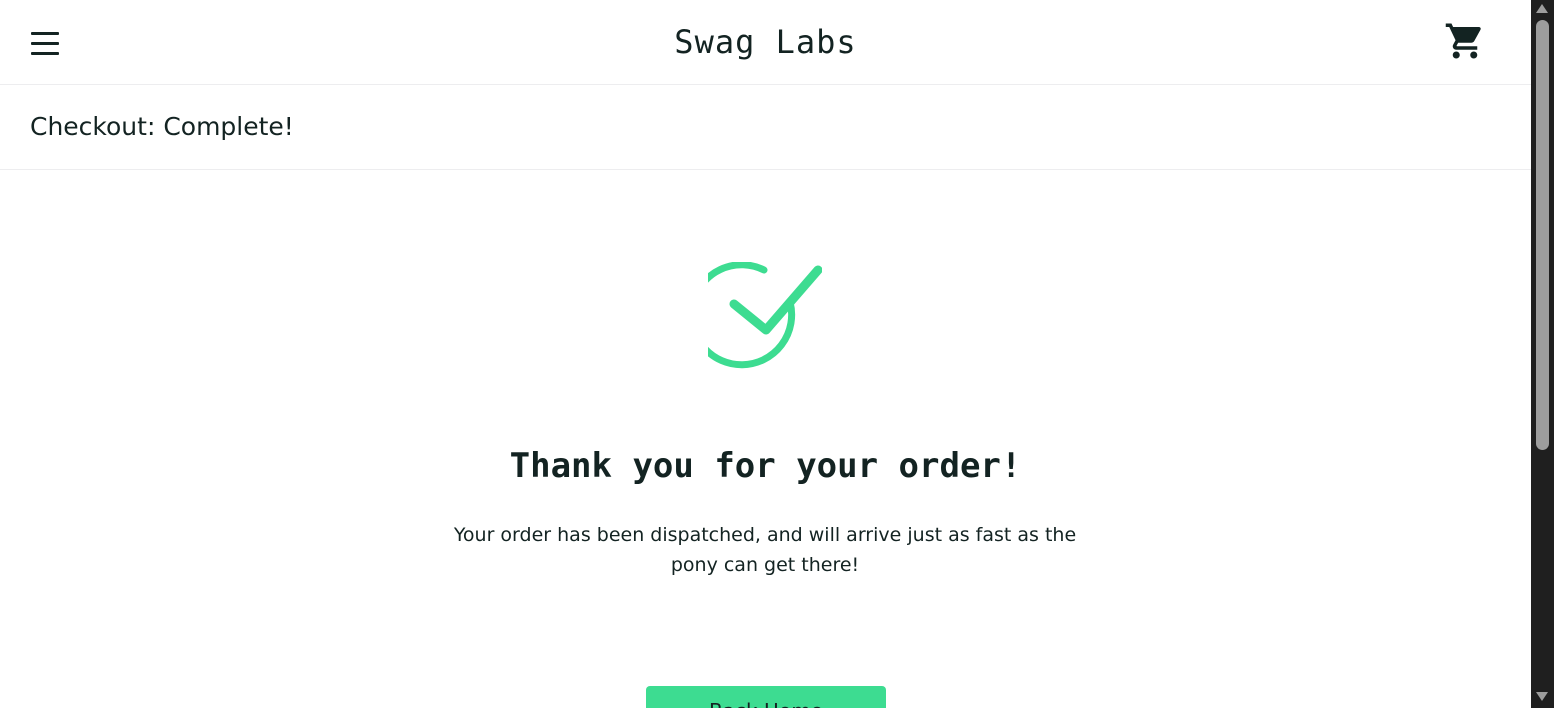 Image resolution: width=1554 pixels, height=708 pixels. What do you see at coordinates (765, 315) in the screenshot?
I see `check-circle-icon` at bounding box center [765, 315].